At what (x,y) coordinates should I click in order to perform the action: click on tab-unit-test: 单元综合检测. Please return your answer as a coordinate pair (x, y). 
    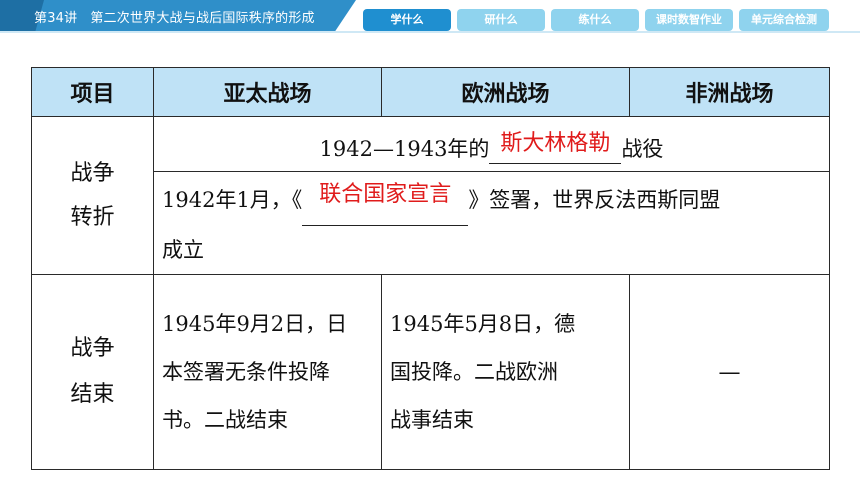
    Looking at the image, I should click on (784, 20).